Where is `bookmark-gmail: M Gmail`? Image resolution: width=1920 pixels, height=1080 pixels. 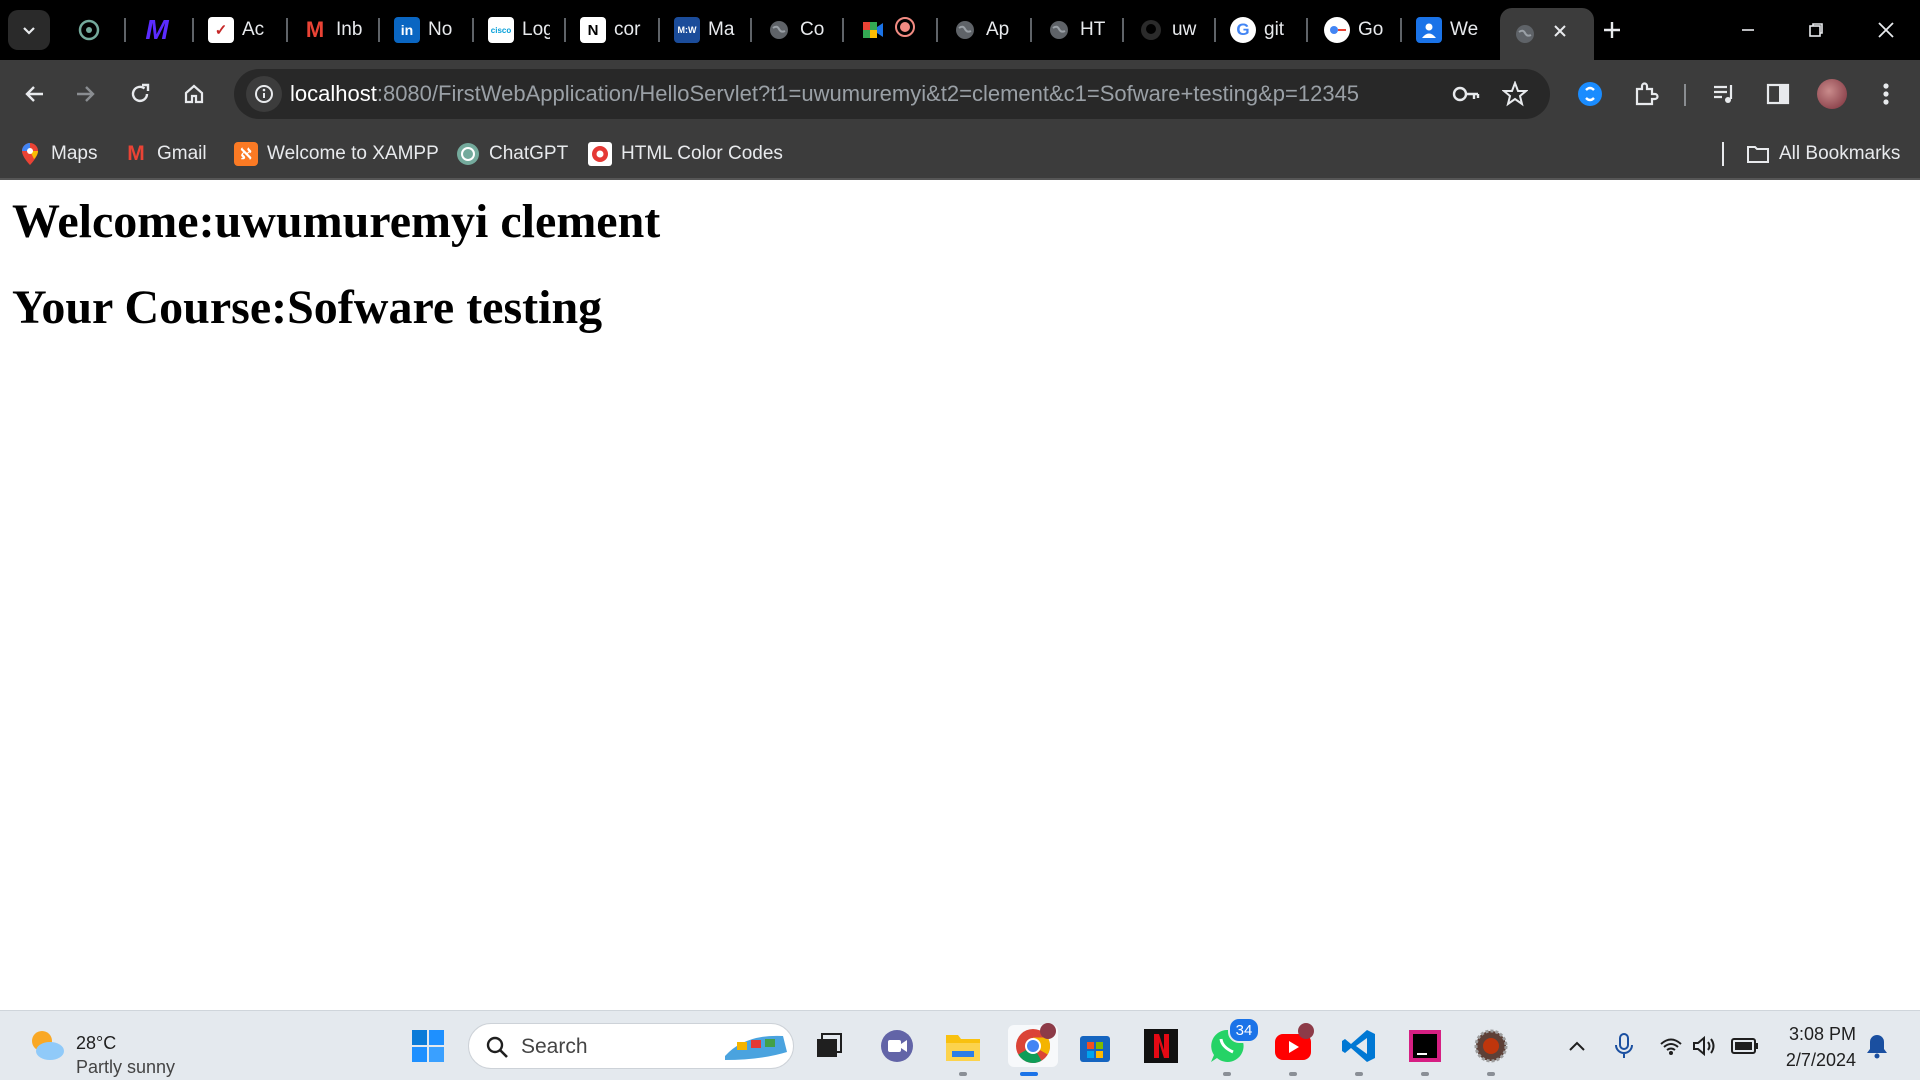 bookmark-gmail: M Gmail is located at coordinates (165, 154).